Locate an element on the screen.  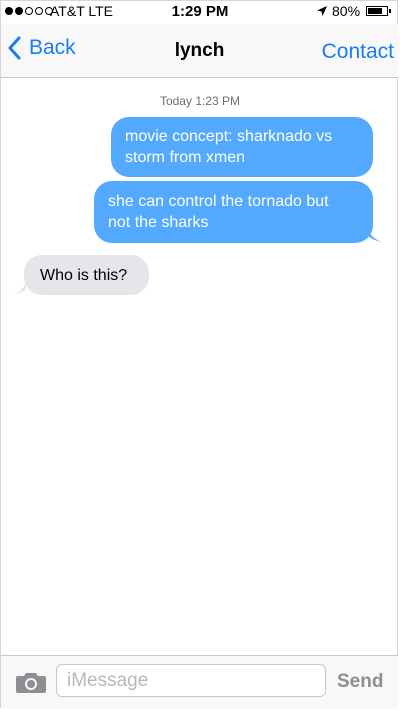
contact-button: Contact is located at coordinates (358, 52).